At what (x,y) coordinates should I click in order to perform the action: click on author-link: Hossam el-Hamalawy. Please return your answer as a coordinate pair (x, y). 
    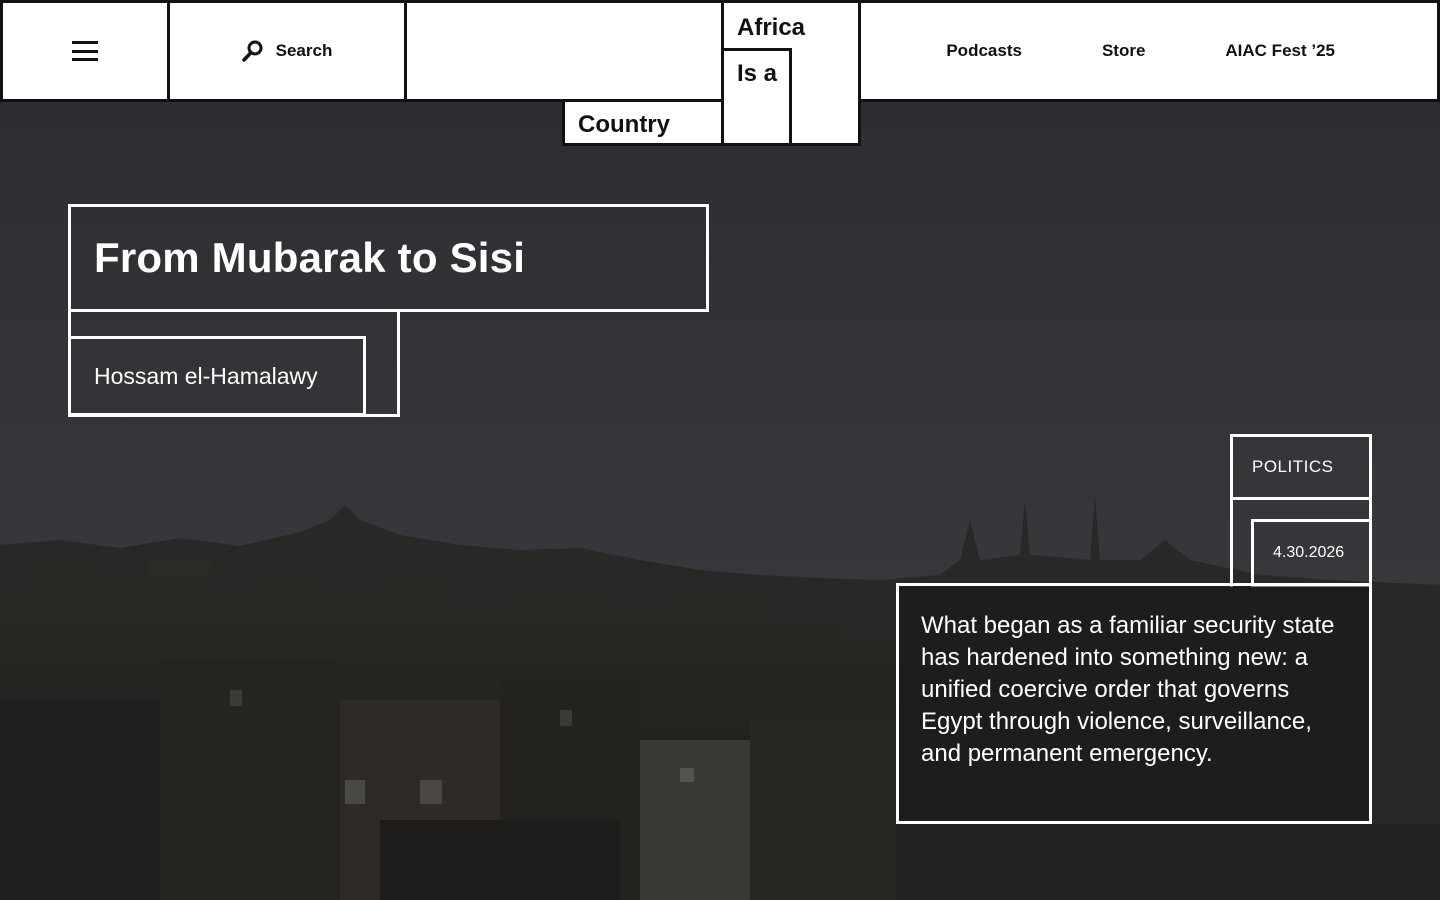
    Looking at the image, I should click on (217, 376).